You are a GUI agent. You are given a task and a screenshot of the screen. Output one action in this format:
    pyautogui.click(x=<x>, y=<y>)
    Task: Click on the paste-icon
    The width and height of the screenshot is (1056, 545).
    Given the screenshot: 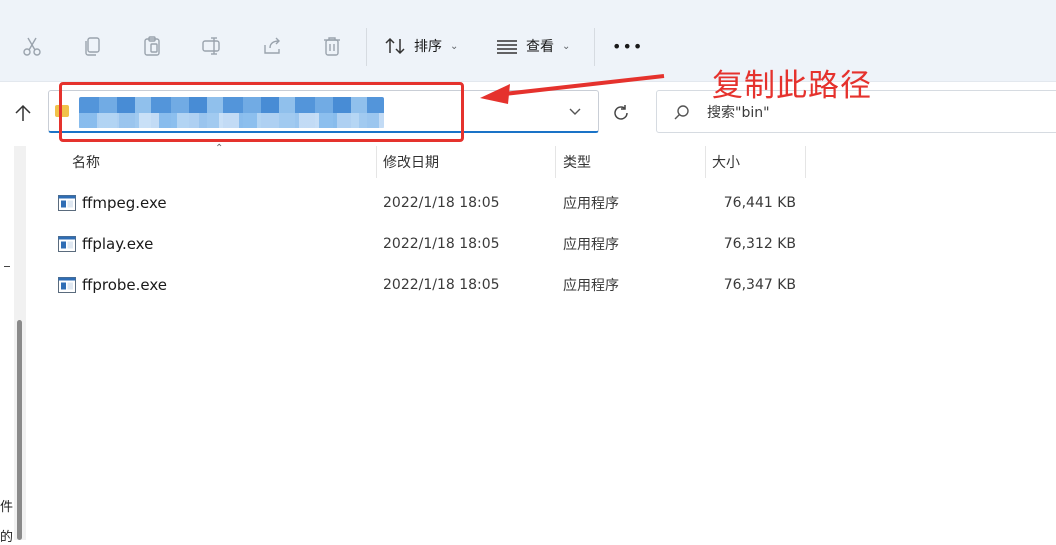 What is the action you would take?
    pyautogui.click(x=152, y=46)
    